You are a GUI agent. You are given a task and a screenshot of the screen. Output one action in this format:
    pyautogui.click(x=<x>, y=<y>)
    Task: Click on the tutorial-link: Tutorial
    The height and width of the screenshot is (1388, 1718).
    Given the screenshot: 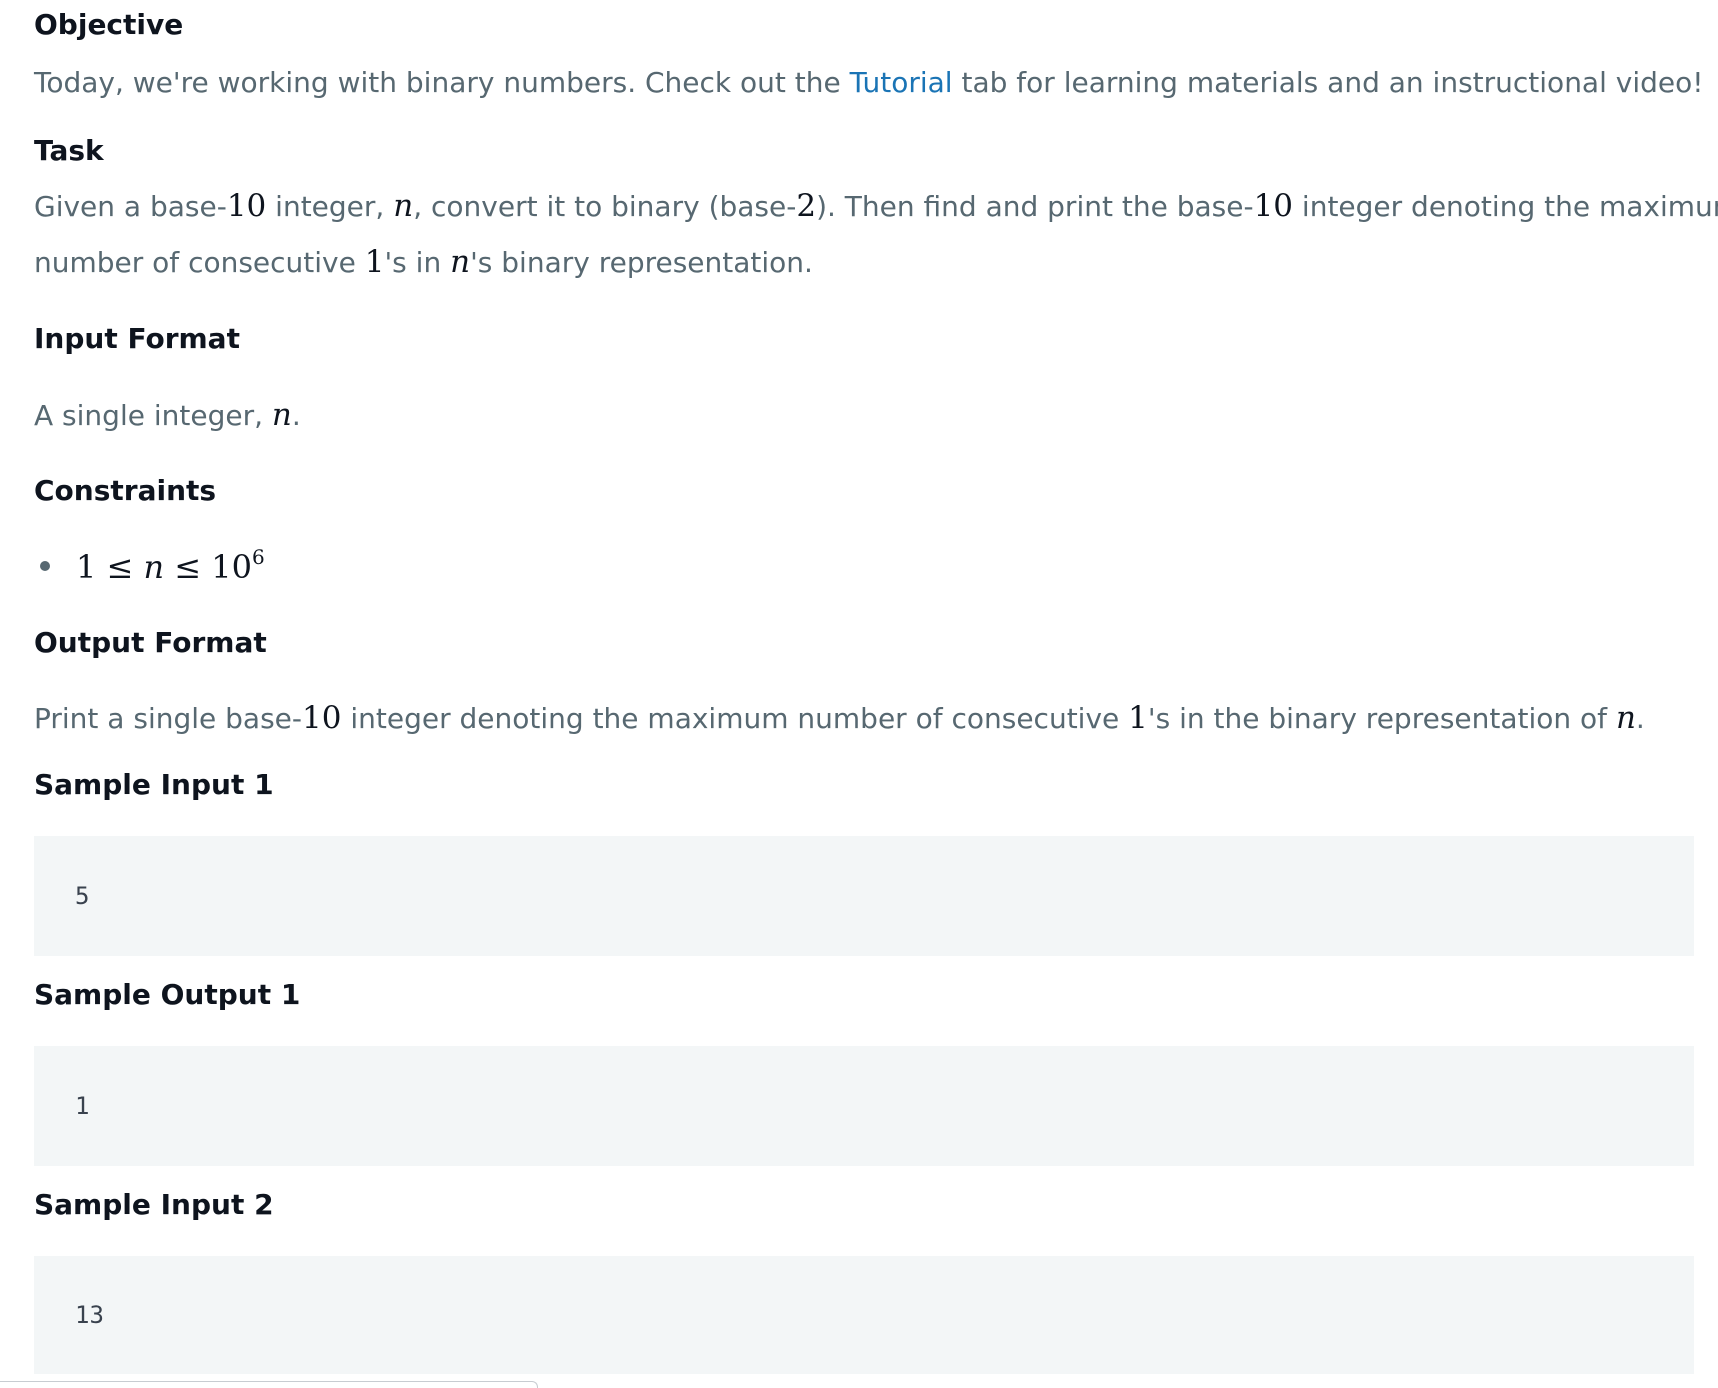 What is the action you would take?
    pyautogui.click(x=901, y=82)
    